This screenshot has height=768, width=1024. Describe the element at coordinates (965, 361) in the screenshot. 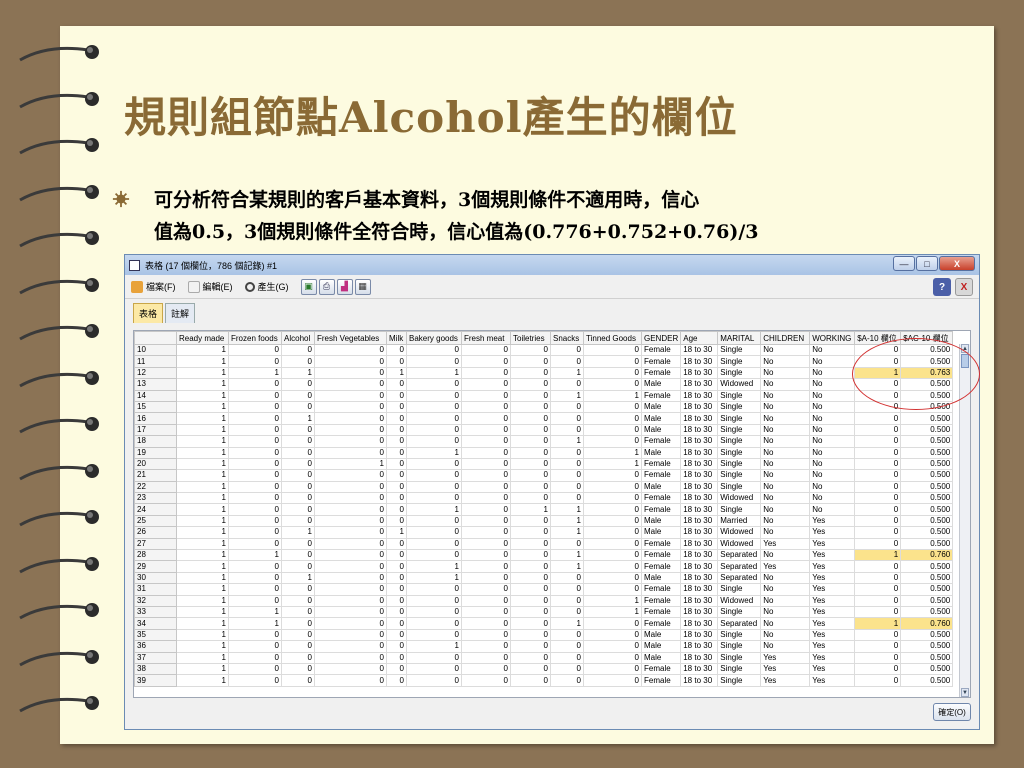

I see `scrollbar-thumb` at that location.